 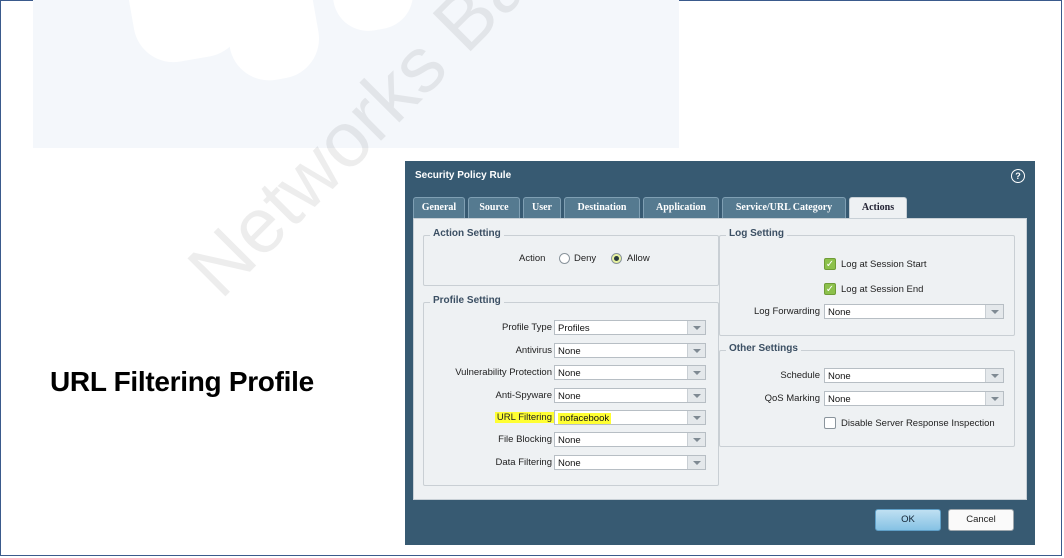 What do you see at coordinates (830, 289) in the screenshot?
I see `log-session-end-checkbox: ✓` at bounding box center [830, 289].